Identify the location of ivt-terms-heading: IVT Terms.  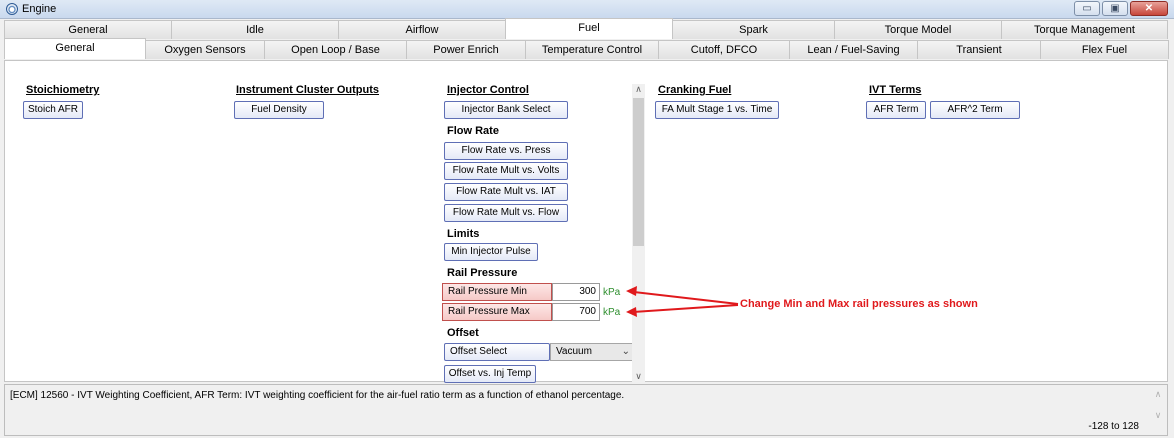
(895, 90).